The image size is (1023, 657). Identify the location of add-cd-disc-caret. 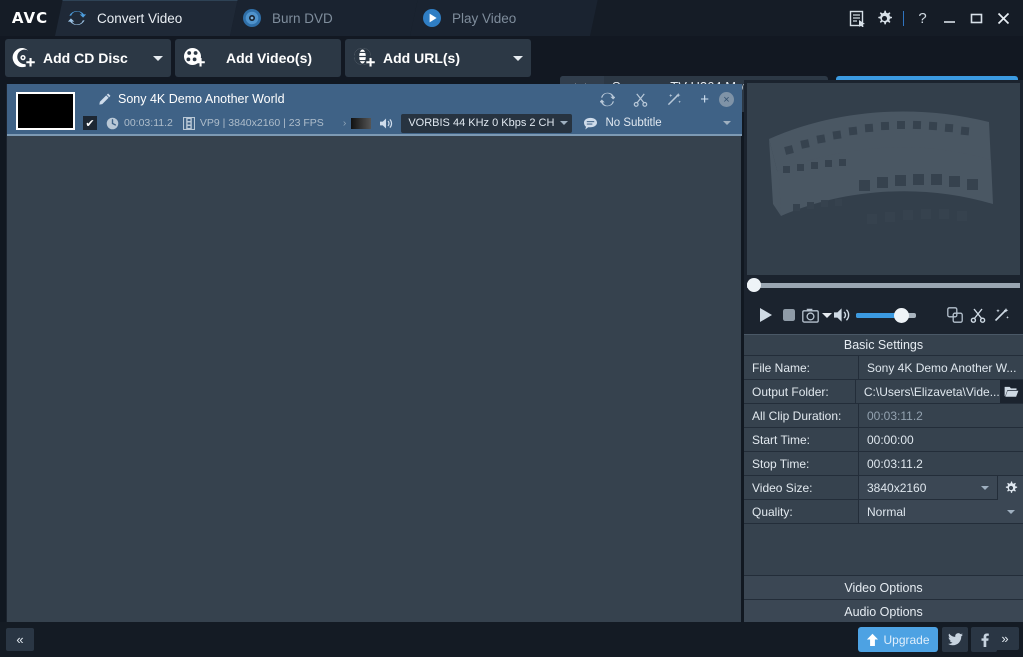
(158, 58).